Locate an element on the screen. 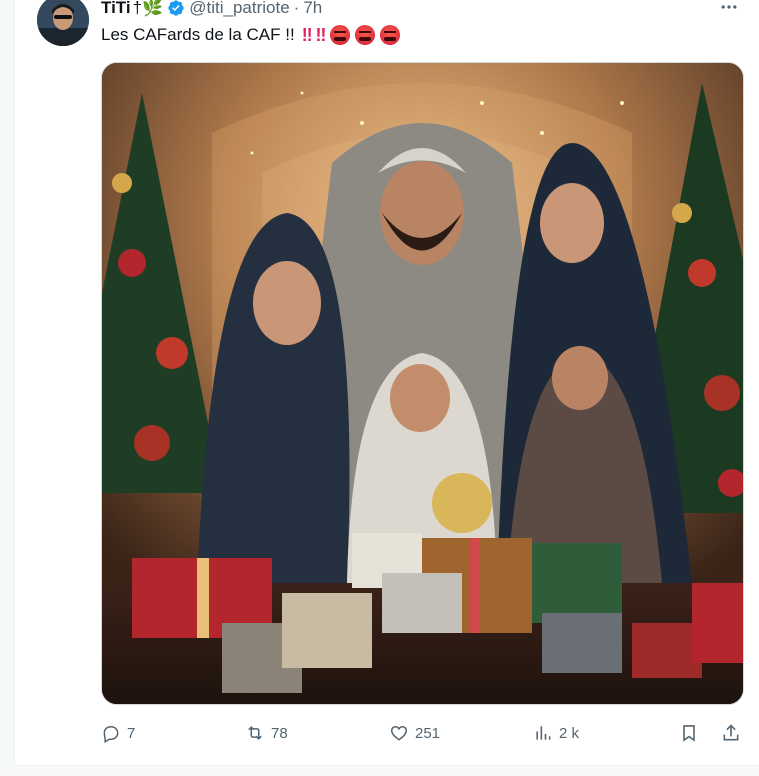 The image size is (759, 776). verified-badge-icon is located at coordinates (176, 8).